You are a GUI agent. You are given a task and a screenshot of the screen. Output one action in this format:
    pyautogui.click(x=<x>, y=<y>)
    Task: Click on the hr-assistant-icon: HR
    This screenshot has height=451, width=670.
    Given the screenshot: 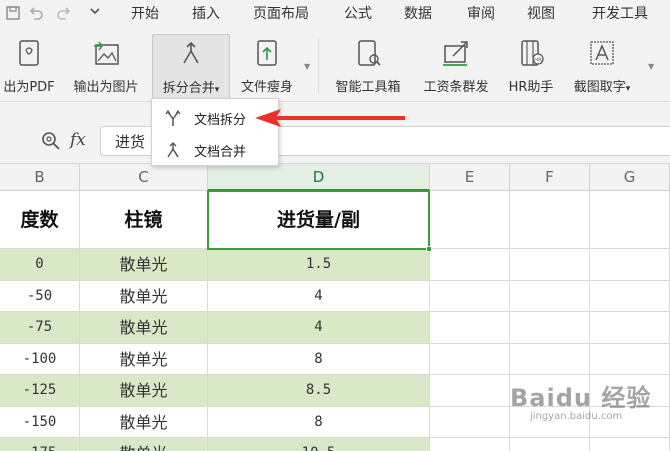 What is the action you would take?
    pyautogui.click(x=531, y=53)
    